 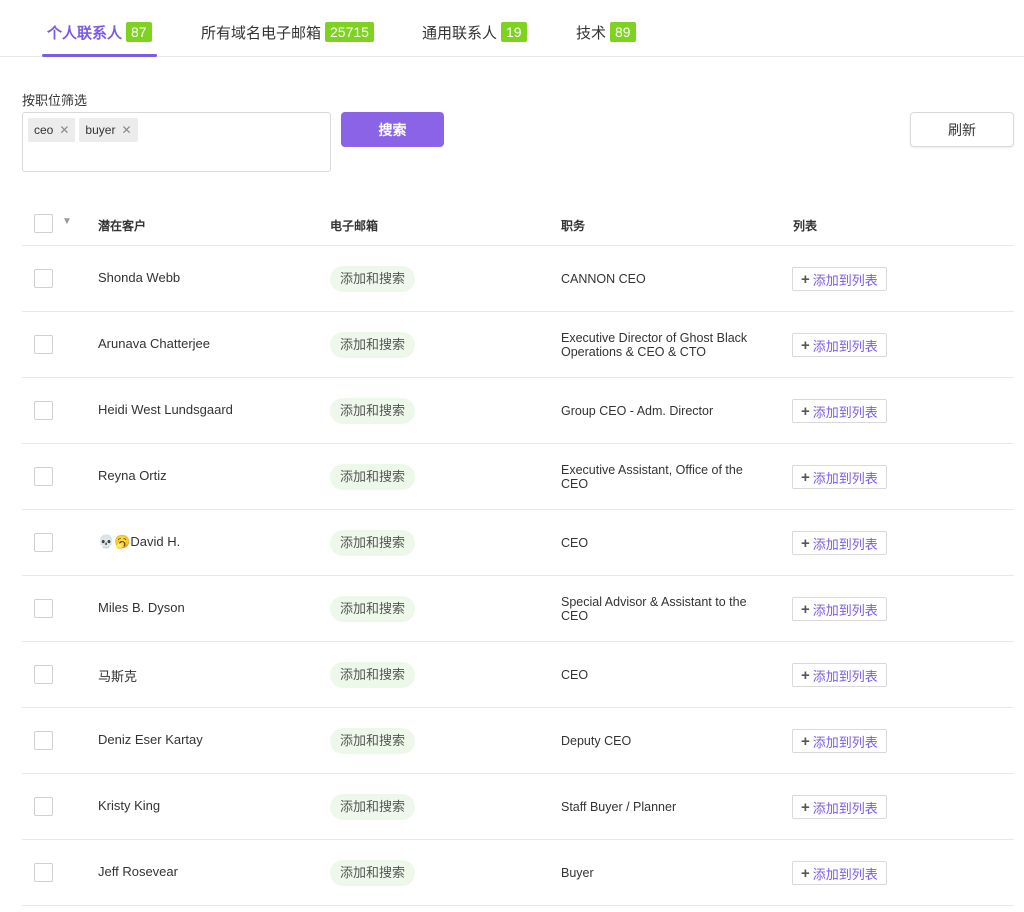 I want to click on column-header-prospect: 潜在客户, so click(x=122, y=226).